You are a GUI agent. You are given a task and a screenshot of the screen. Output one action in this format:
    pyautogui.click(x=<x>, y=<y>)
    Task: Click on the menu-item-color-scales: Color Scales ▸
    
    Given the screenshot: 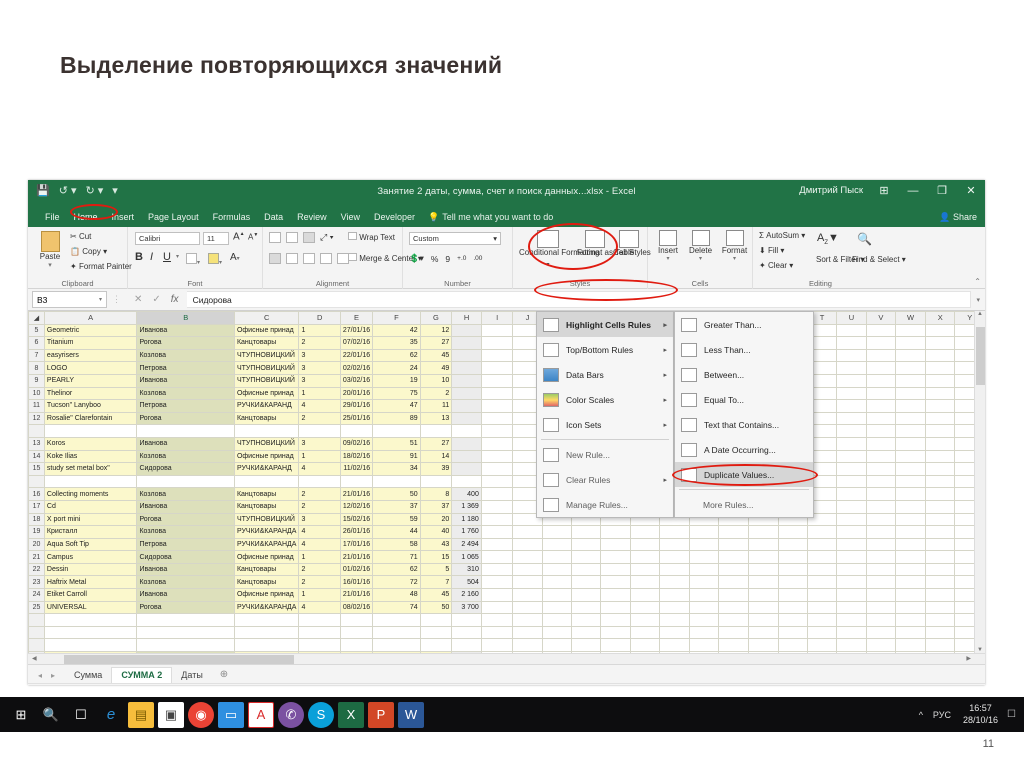 What is the action you would take?
    pyautogui.click(x=605, y=399)
    